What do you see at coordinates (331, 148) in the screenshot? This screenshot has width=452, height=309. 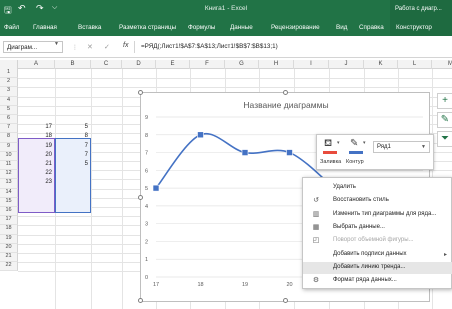 I see `fill-button: ⛾ ▾` at bounding box center [331, 148].